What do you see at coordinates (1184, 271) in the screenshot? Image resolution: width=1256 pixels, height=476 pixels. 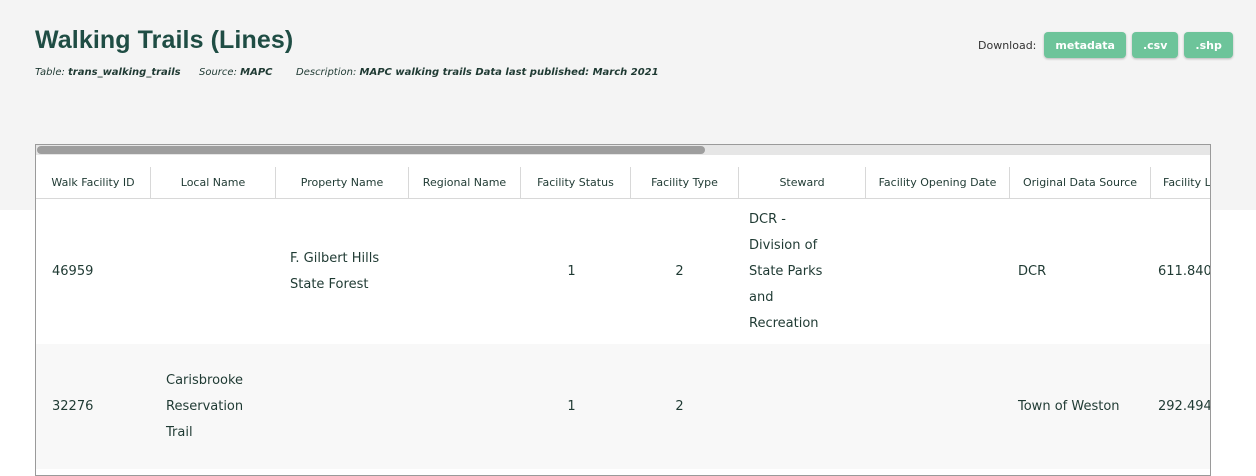 I see `cell-facility-length: 611.84007` at bounding box center [1184, 271].